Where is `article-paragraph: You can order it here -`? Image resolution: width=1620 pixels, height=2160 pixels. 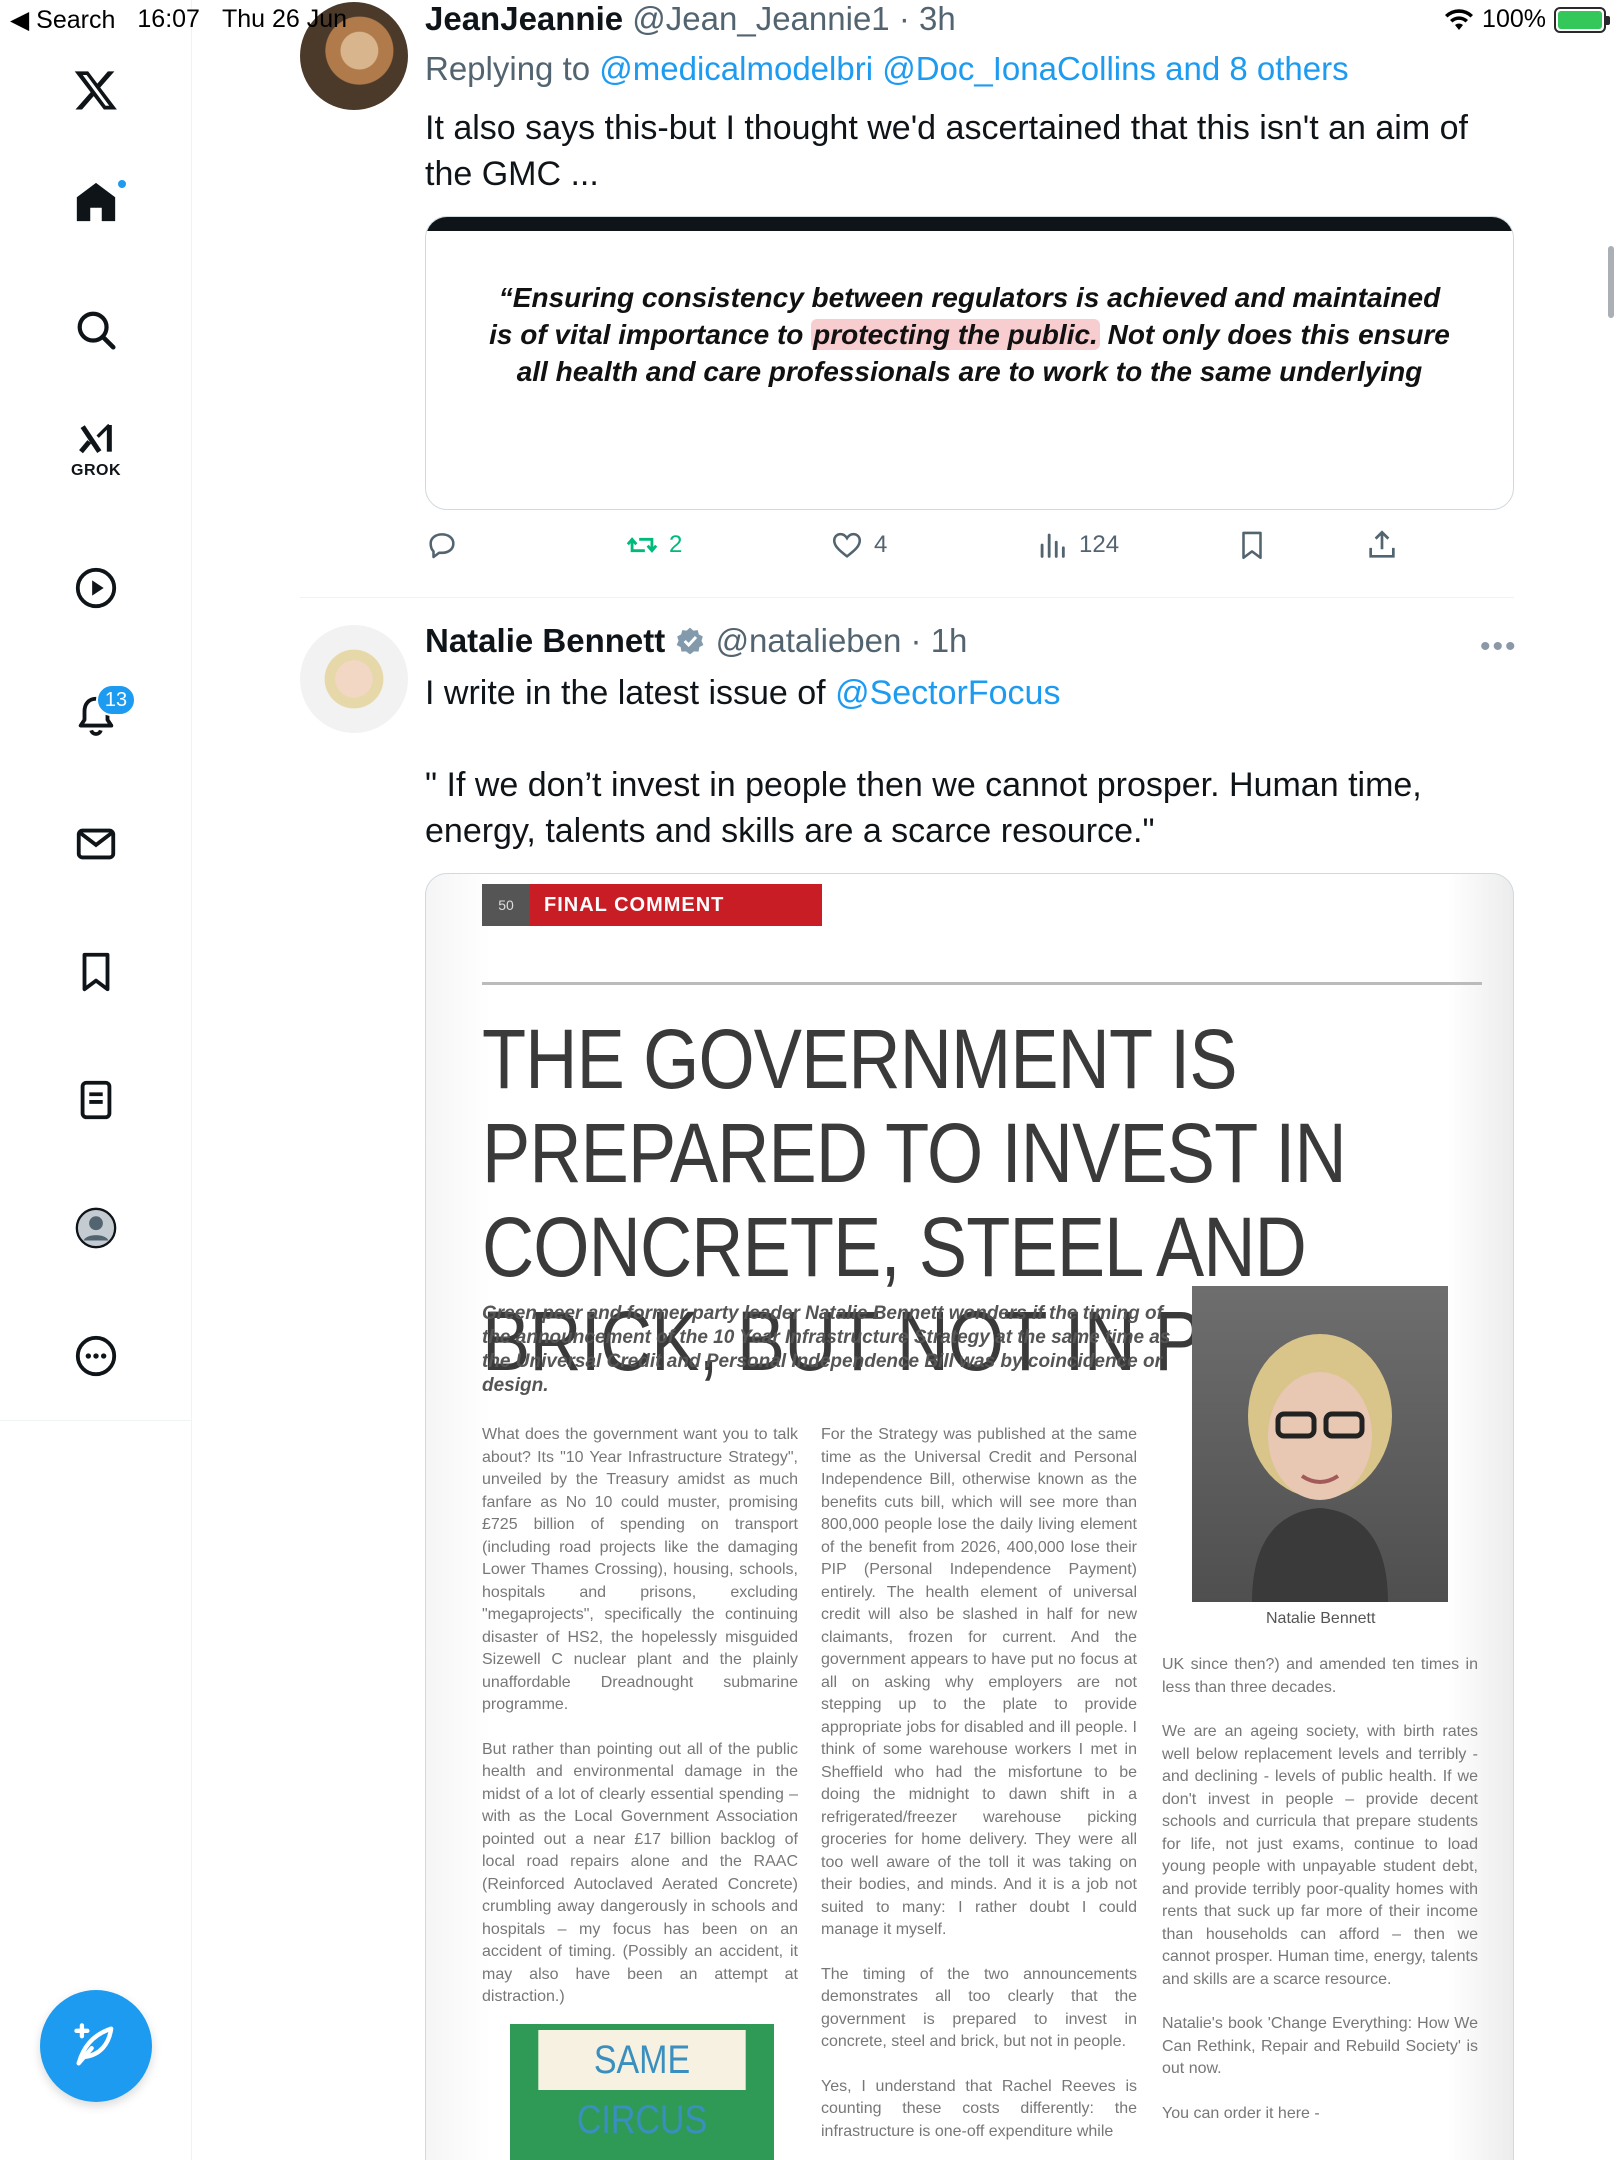 article-paragraph: You can order it here - is located at coordinates (1241, 2113).